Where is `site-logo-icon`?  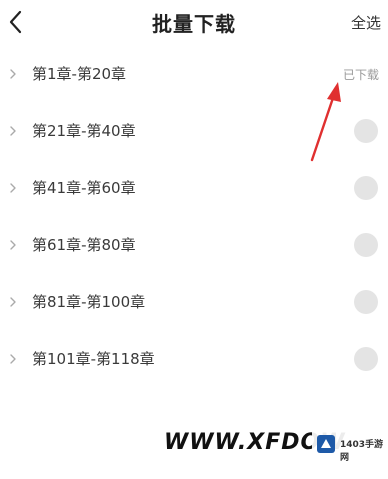
site-logo-icon is located at coordinates (326, 444).